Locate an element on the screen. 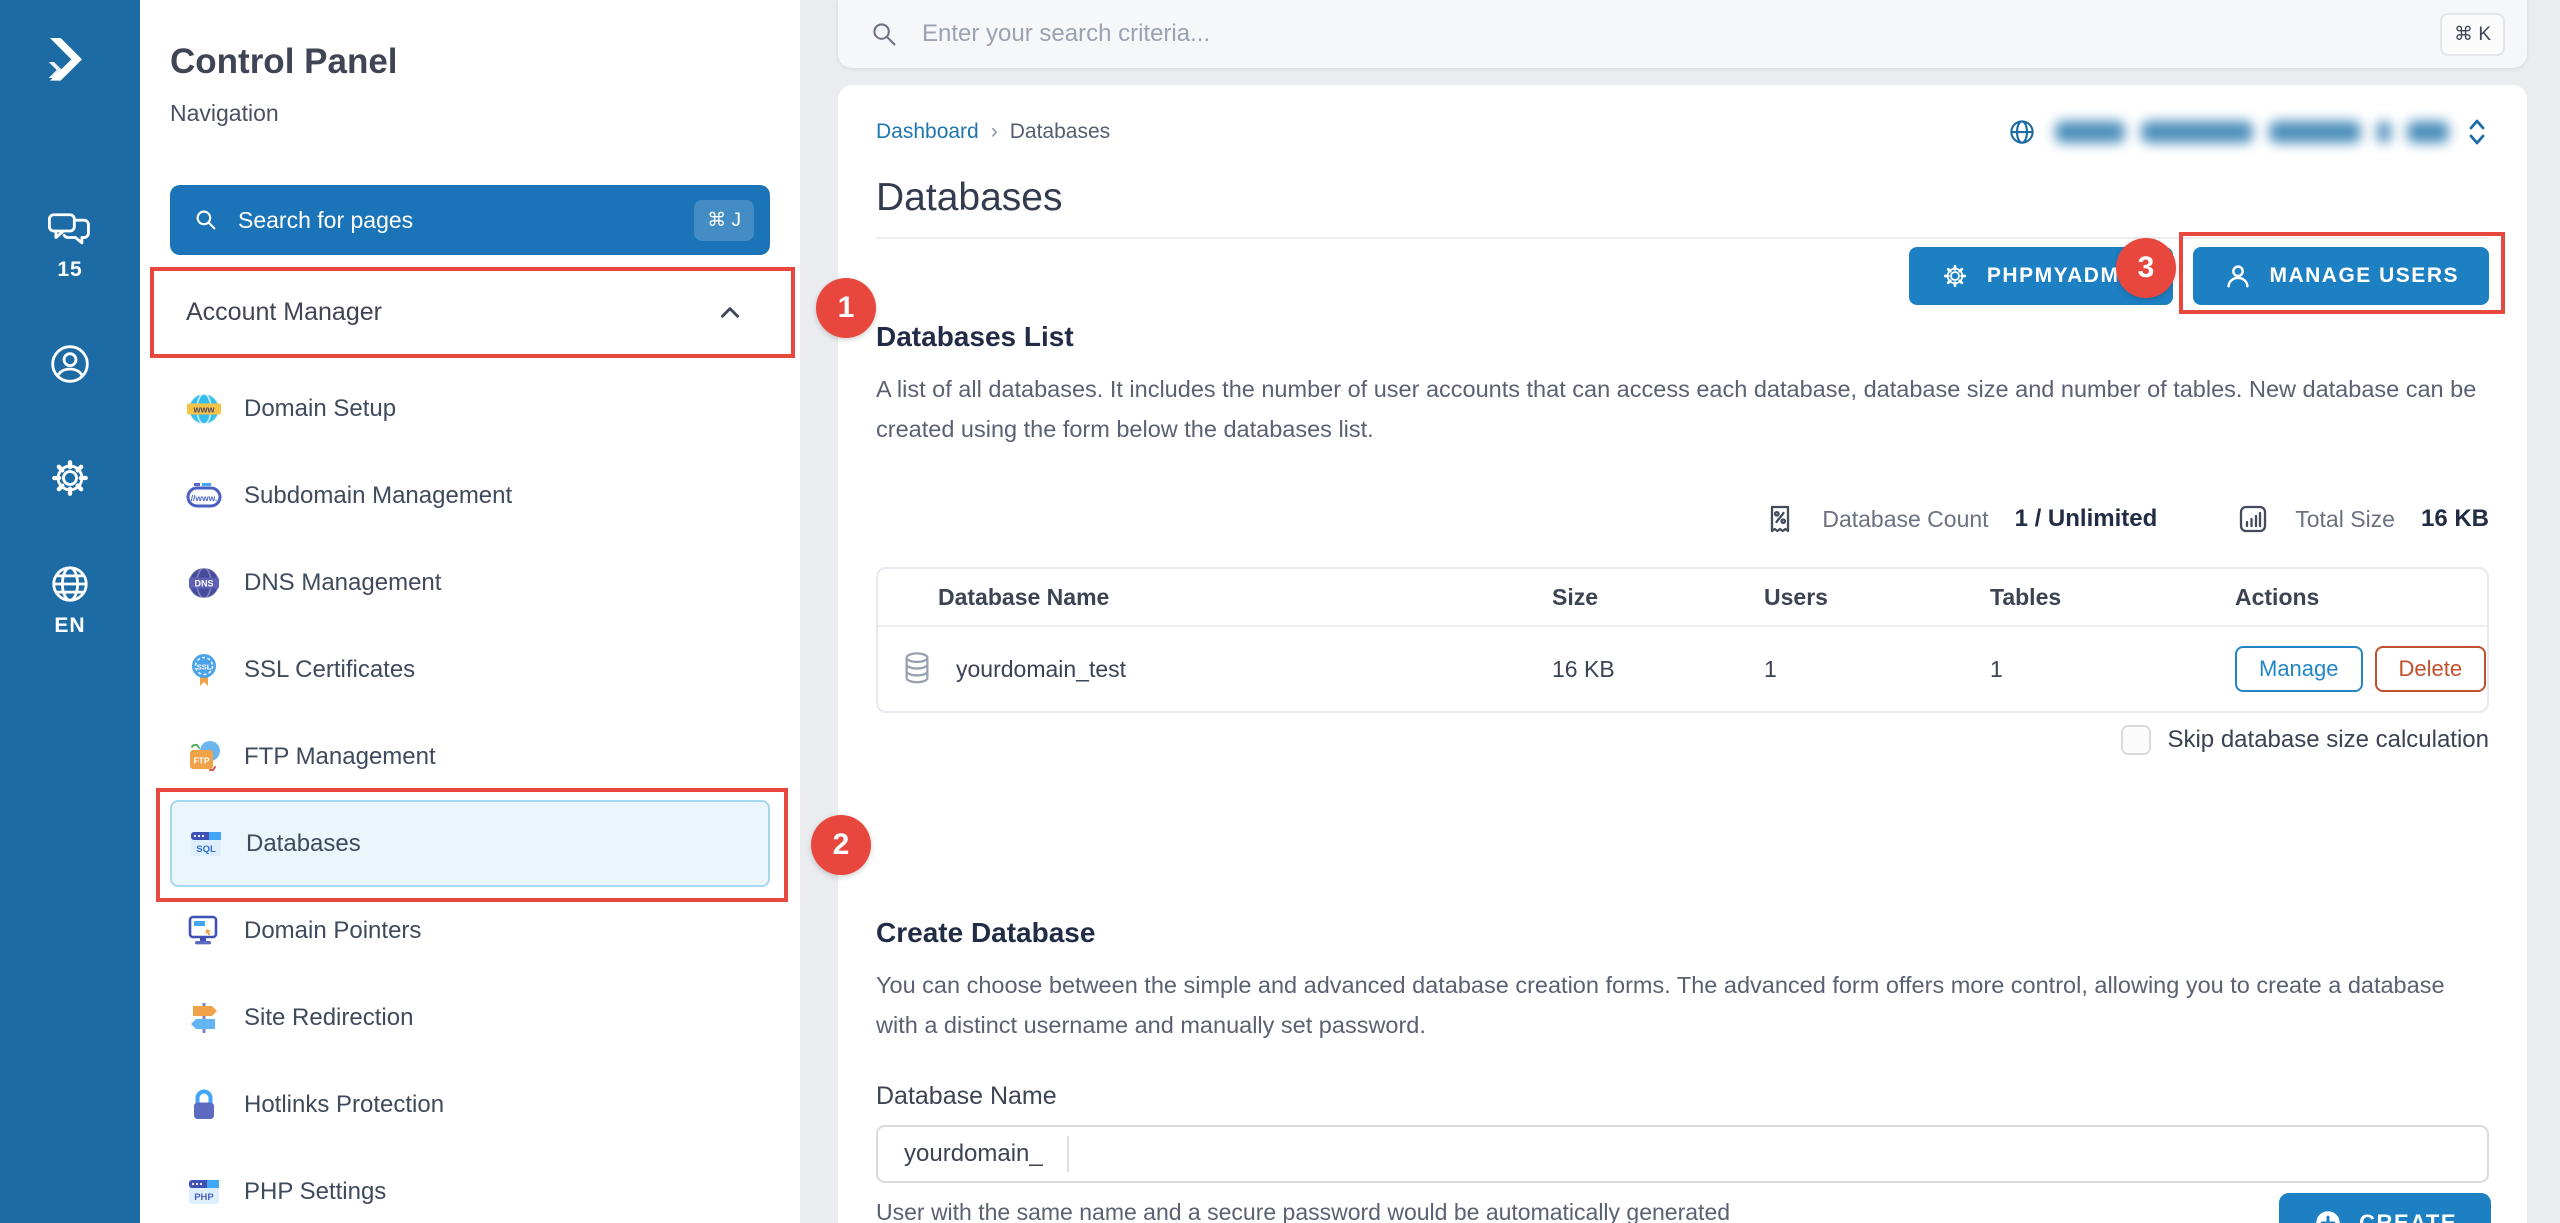 The height and width of the screenshot is (1223, 2560). account-icon is located at coordinates (70, 364).